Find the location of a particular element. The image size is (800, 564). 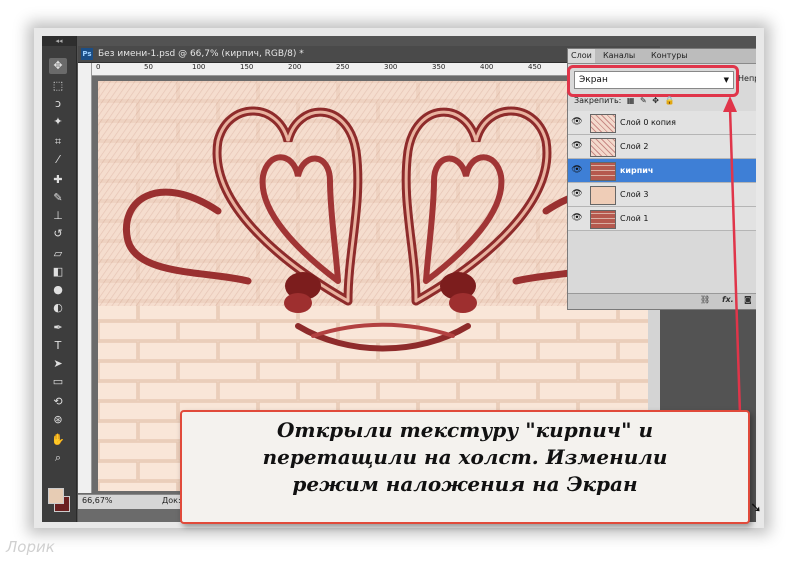

caption-line: режим наложения на Экран is located at coordinates (465, 484).